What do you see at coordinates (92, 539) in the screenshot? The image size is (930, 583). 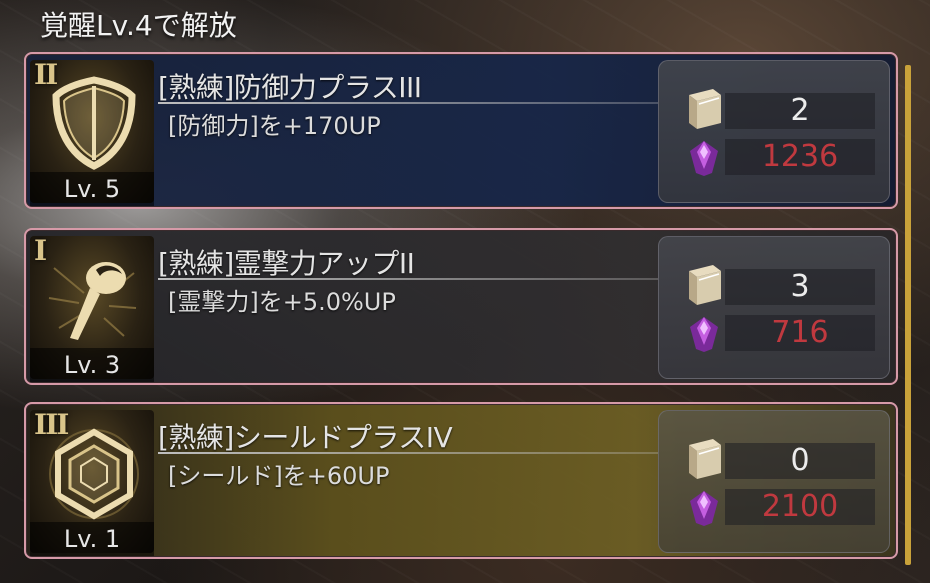 I see `skill-level-label: Lv. 1` at bounding box center [92, 539].